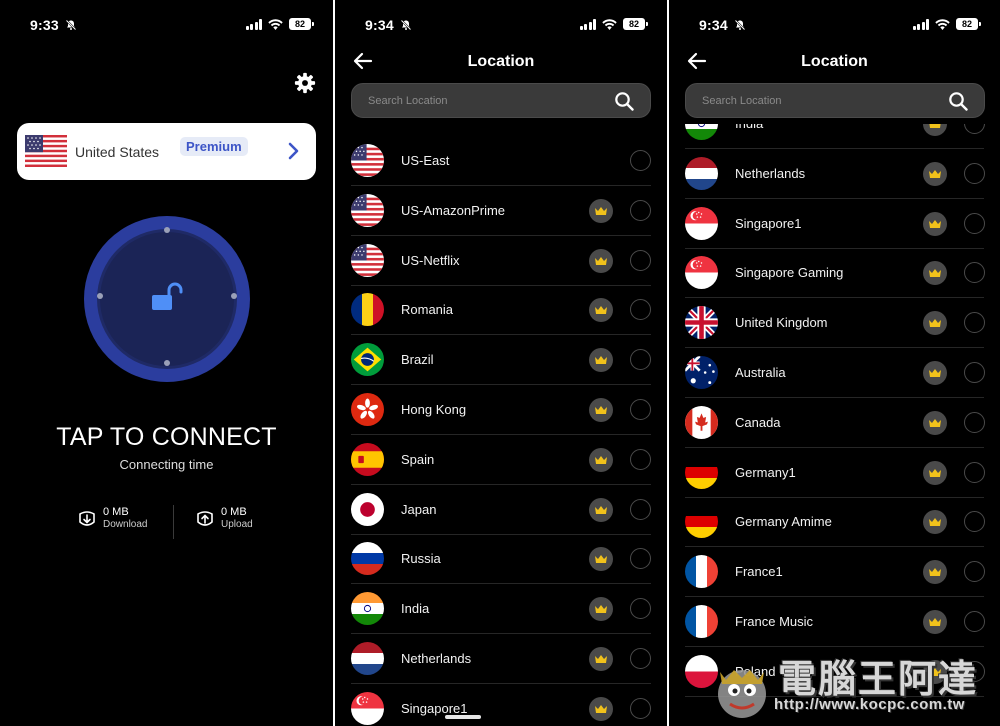 The height and width of the screenshot is (726, 1000). Describe the element at coordinates (701, 323) in the screenshot. I see `gb-flag-icon` at that location.